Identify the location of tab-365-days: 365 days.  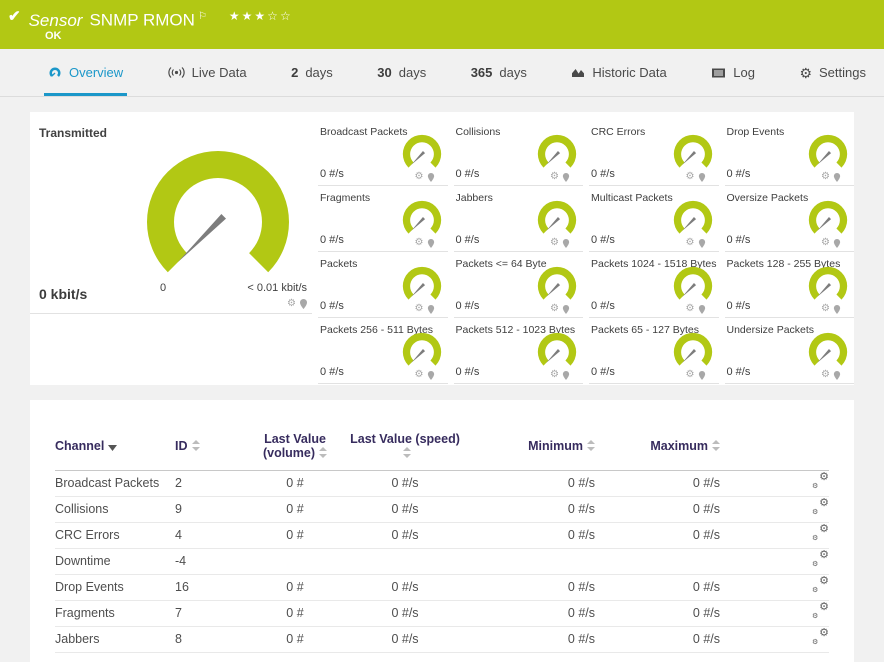
(499, 72).